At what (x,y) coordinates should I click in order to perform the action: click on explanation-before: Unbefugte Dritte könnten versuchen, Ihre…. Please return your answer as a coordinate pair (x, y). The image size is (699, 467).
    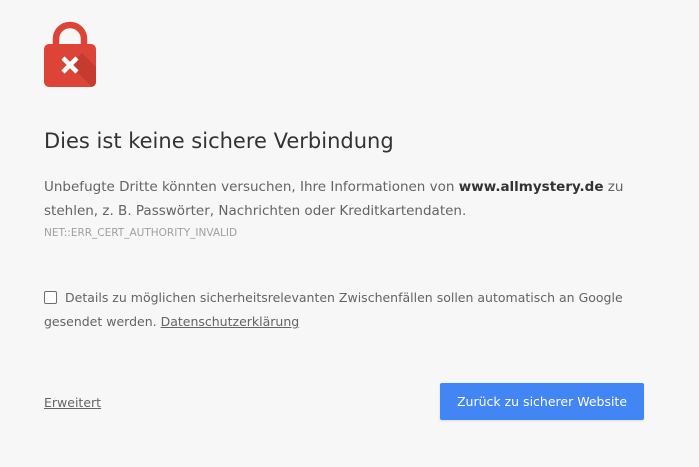
    Looking at the image, I should click on (251, 187).